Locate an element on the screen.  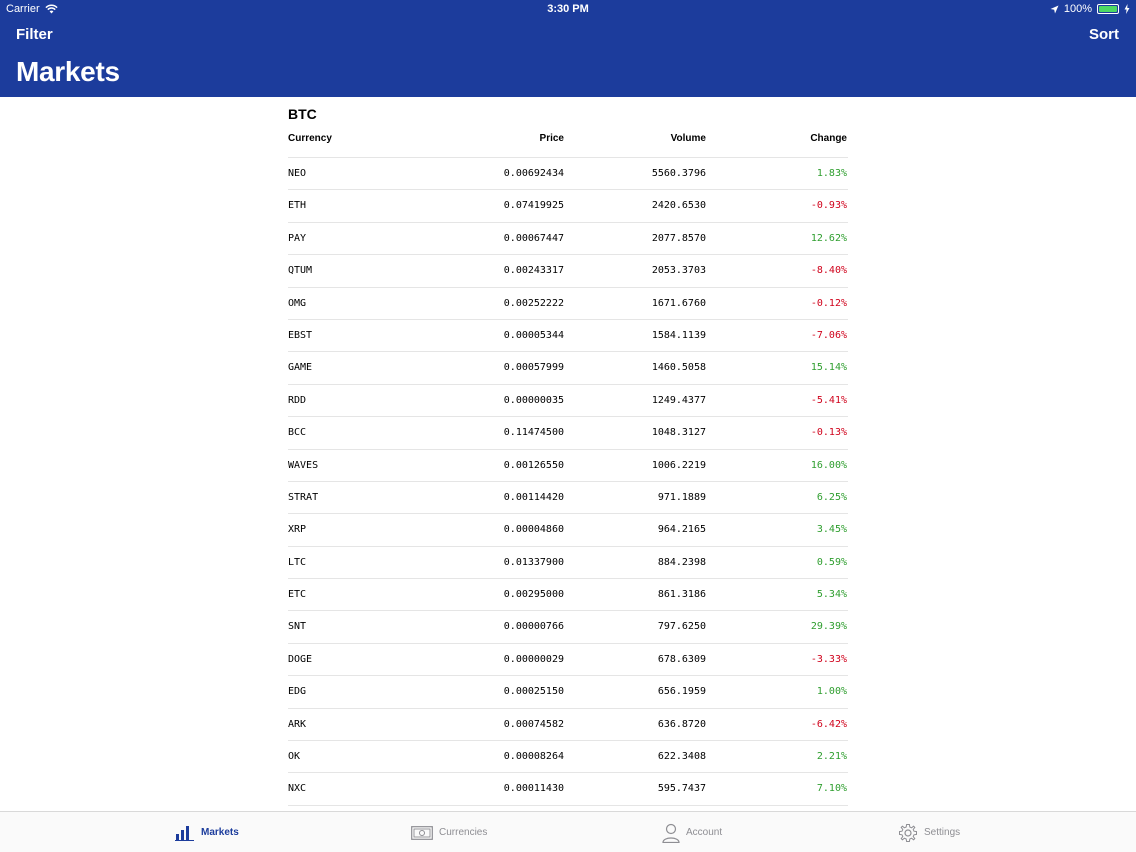
volume-cell: 5560.3796 is located at coordinates (678, 173).